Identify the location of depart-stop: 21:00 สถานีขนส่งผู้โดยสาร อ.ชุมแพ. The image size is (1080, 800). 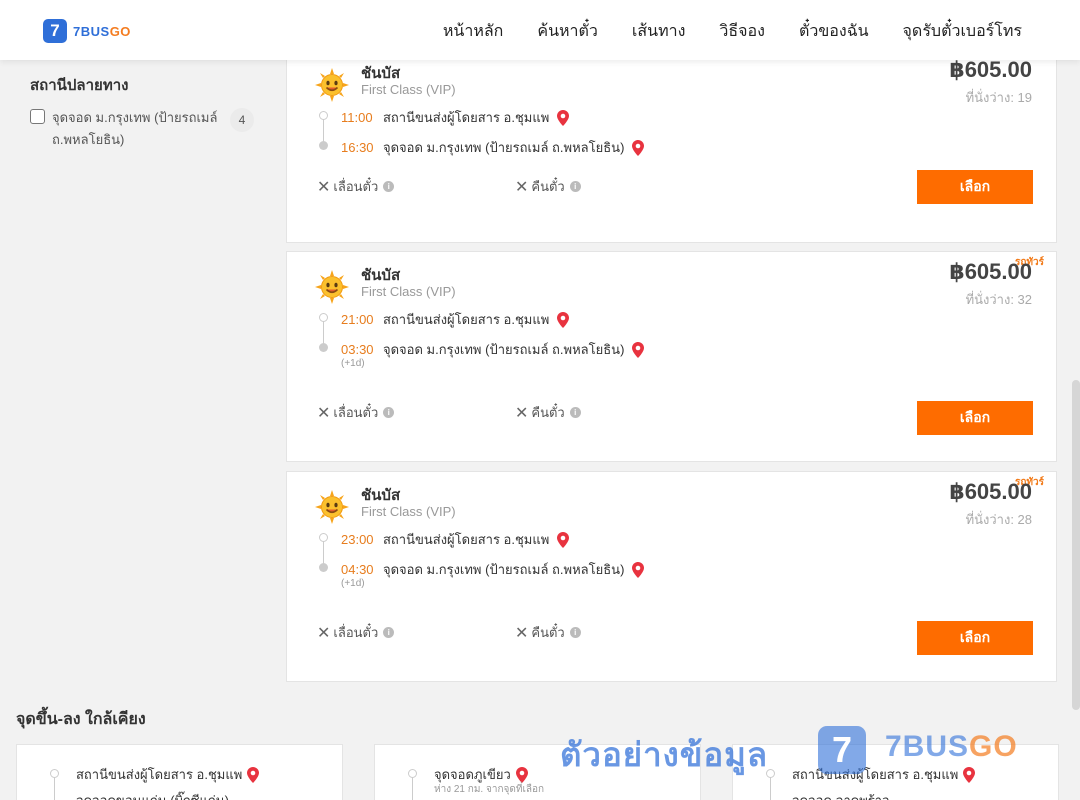
(455, 319).